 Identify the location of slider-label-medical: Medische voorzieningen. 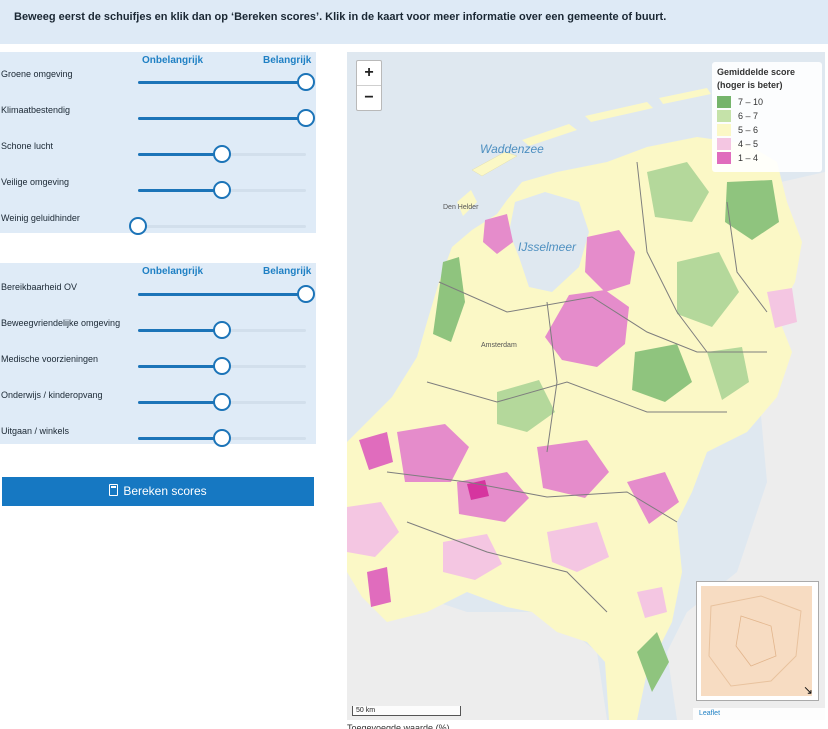
(50, 359).